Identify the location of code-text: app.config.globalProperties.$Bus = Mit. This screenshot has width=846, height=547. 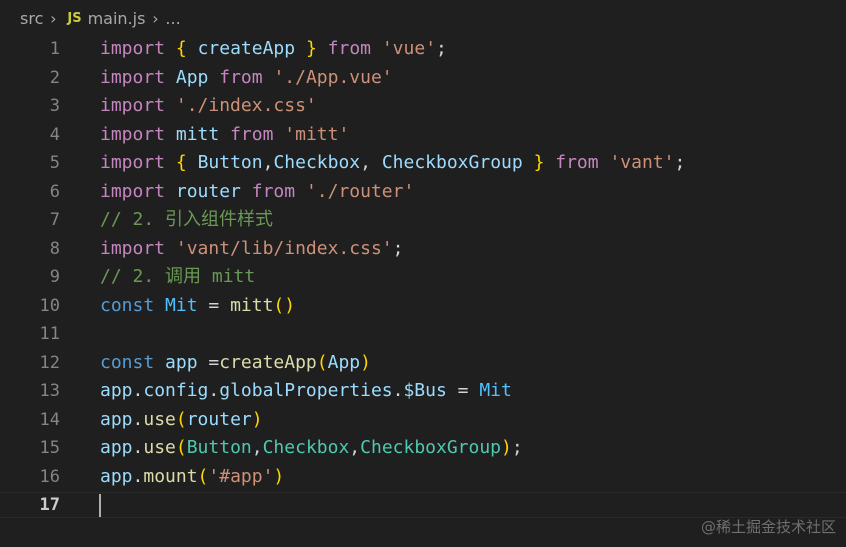
(306, 391).